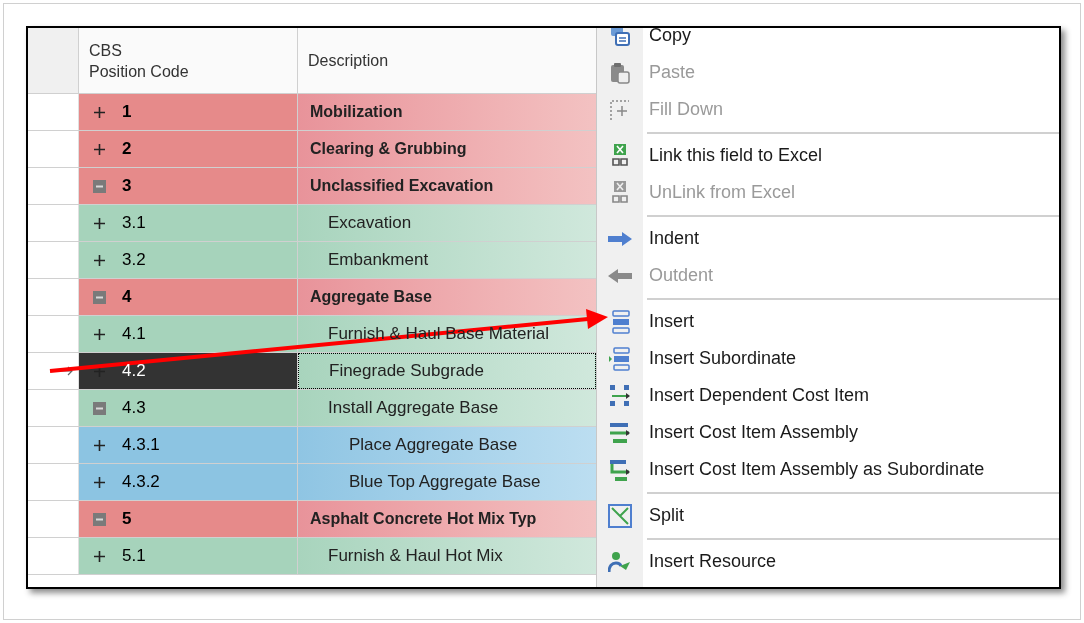 The width and height of the screenshot is (1084, 623). I want to click on code-text: 3, so click(127, 186).